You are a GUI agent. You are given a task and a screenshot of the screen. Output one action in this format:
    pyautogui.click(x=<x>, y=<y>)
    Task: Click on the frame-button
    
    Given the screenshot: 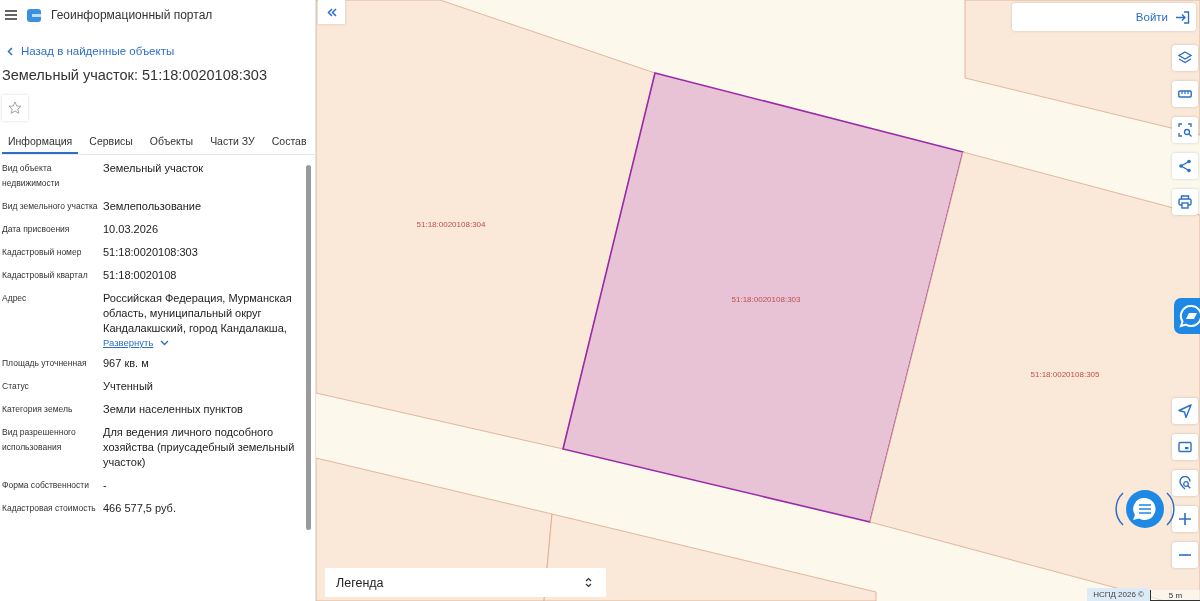 What is the action you would take?
    pyautogui.click(x=1185, y=447)
    